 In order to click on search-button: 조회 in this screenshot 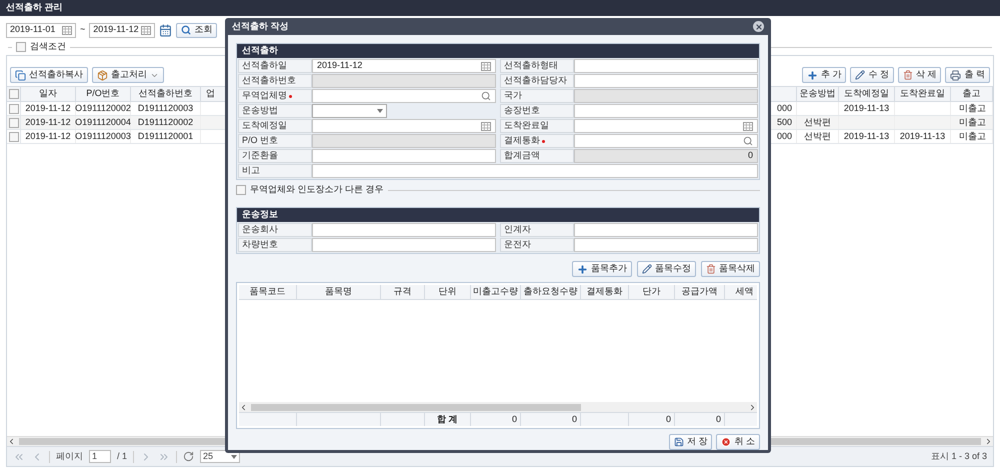, I will do `click(197, 30)`.